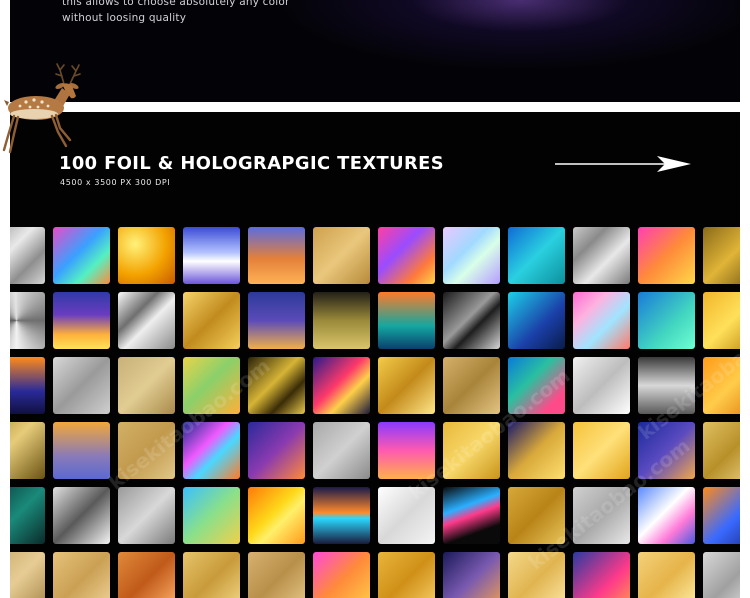 This screenshot has height=598, width=750. What do you see at coordinates (623, 164) in the screenshot?
I see `arrow-right-icon` at bounding box center [623, 164].